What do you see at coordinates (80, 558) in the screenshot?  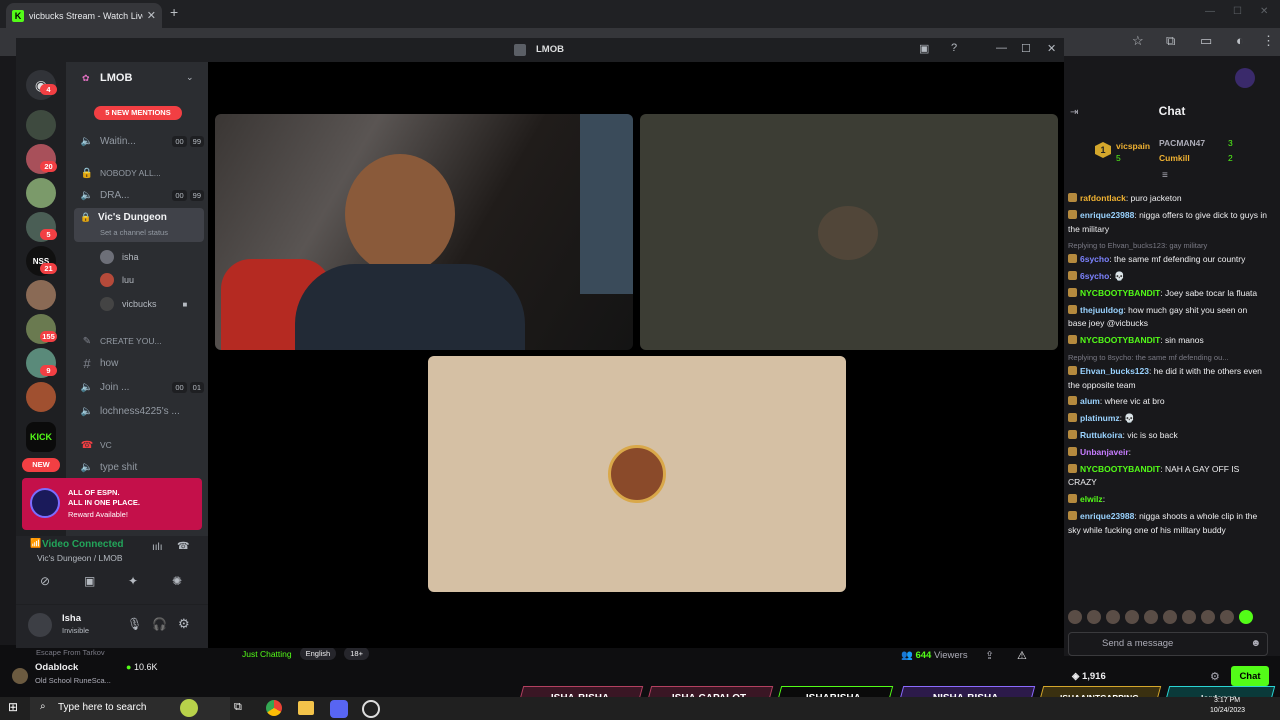 I see `voice-location: Vic's Dungeon / LMOB` at bounding box center [80, 558].